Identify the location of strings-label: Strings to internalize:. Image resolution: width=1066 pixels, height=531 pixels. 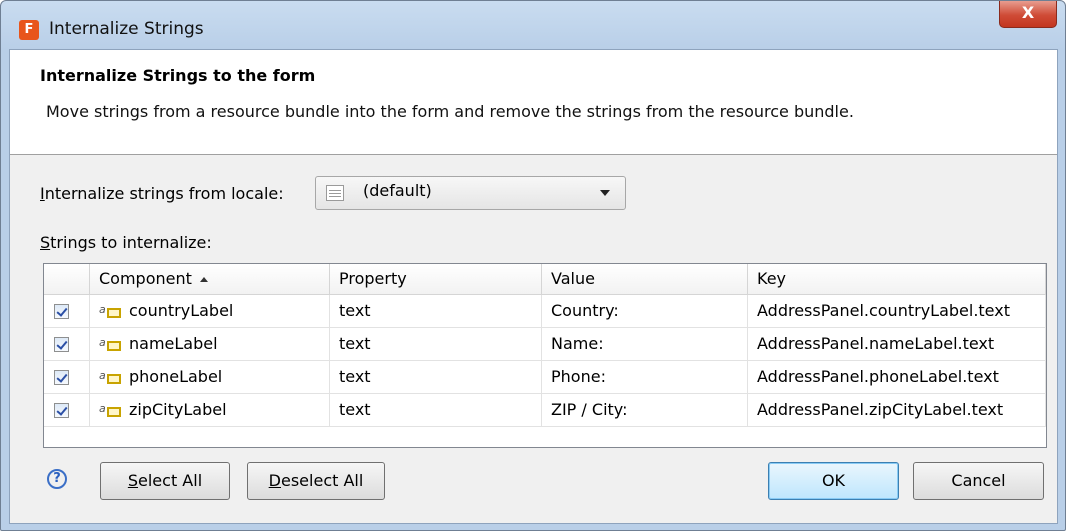
(126, 242).